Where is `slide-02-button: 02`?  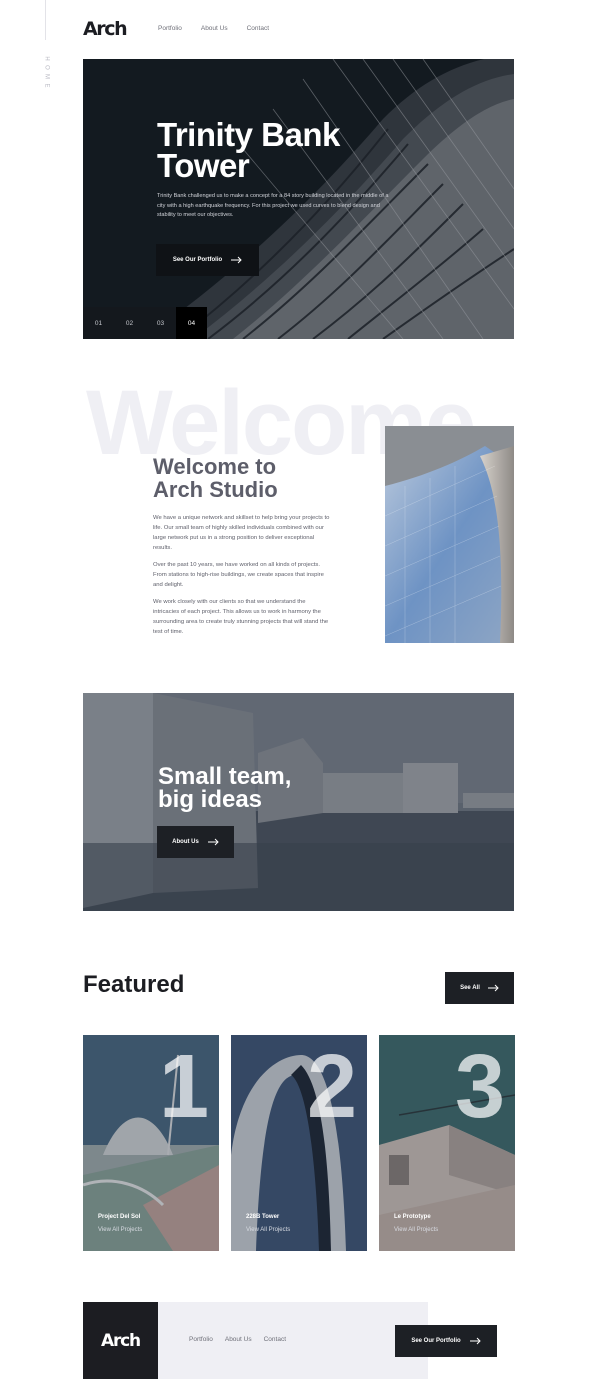
slide-02-button: 02 is located at coordinates (129, 323).